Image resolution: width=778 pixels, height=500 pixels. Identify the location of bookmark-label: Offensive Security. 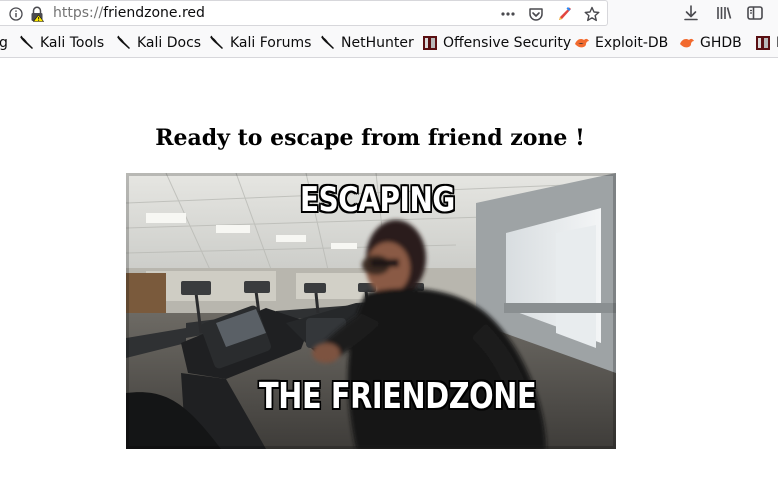
(507, 43).